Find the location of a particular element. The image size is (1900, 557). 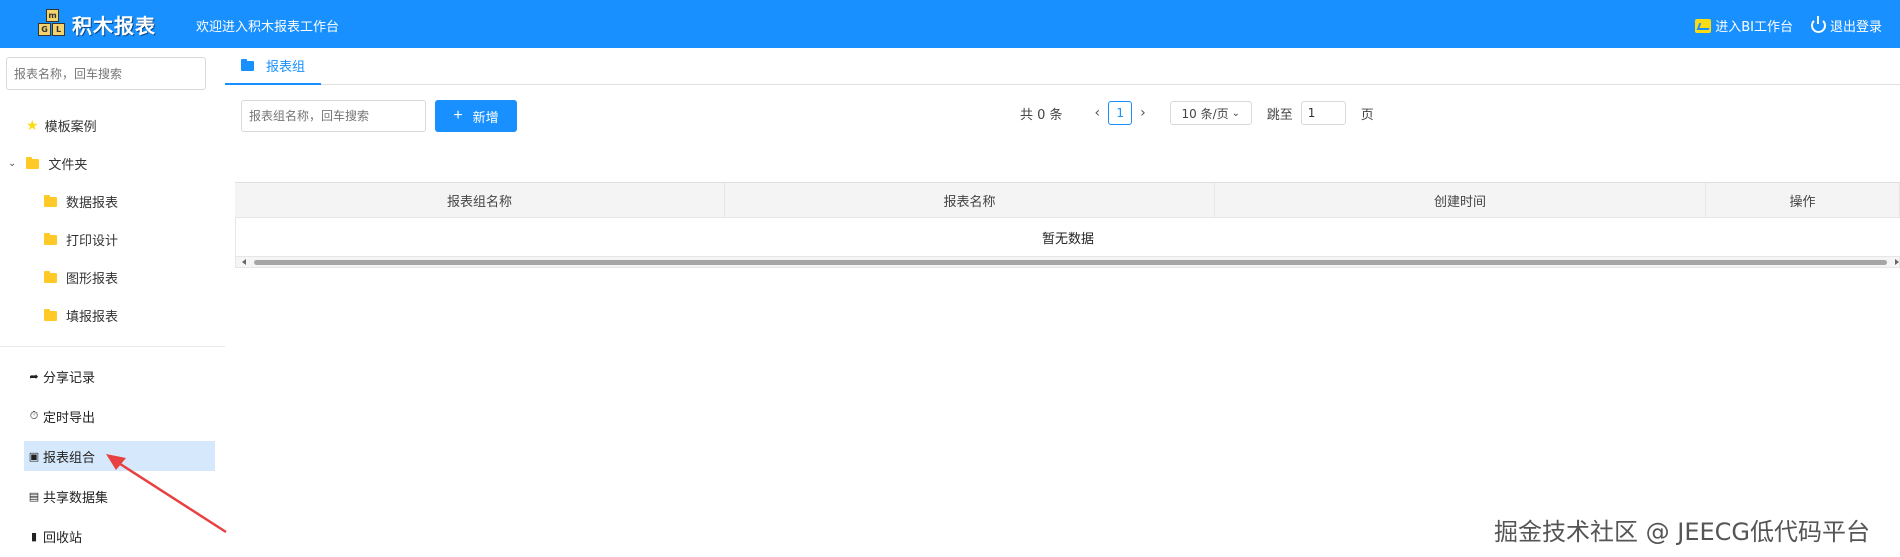

logout-link: 退出登录 is located at coordinates (1846, 25).